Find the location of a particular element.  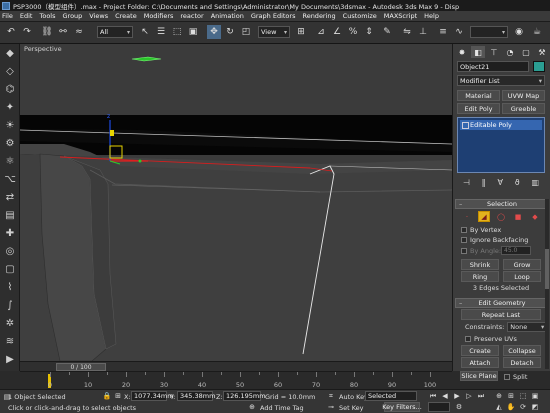

zoom-icon: ⊕ is located at coordinates (499, 396).